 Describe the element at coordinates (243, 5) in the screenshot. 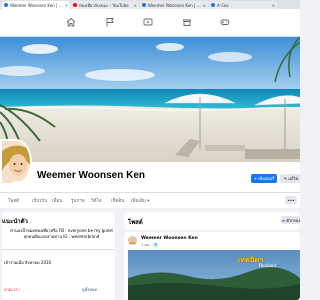

I see `browser-tab-3: ลำโพง ×` at that location.